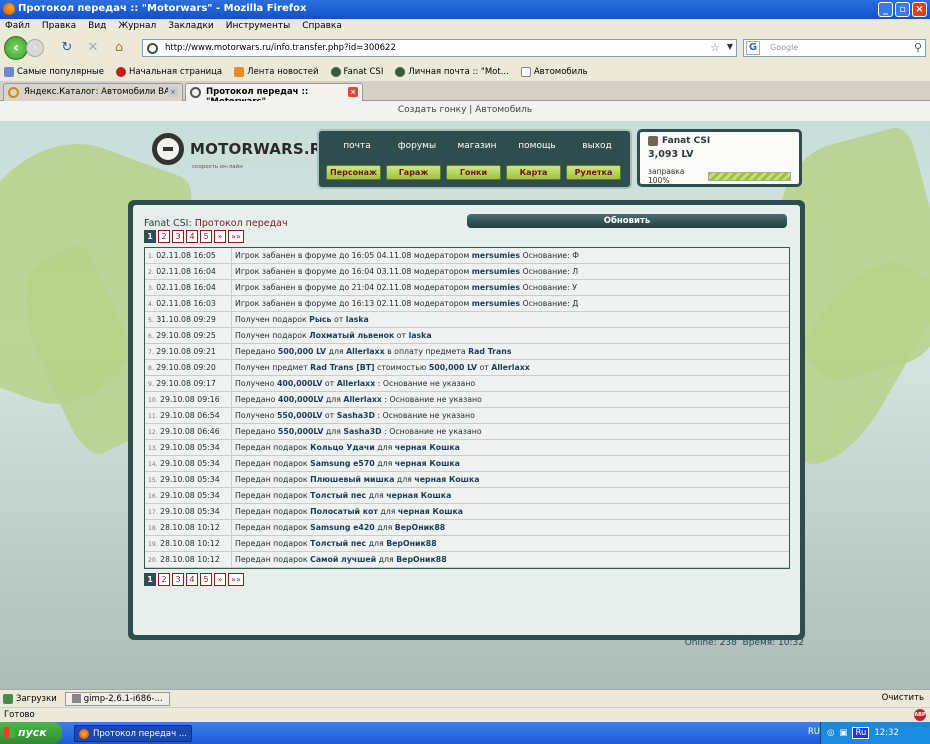 Image resolution: width=930 pixels, height=744 pixels. Describe the element at coordinates (243, 151) in the screenshot. I see `site-logo: MOTORWARS.RU скорость он-лайн` at that location.